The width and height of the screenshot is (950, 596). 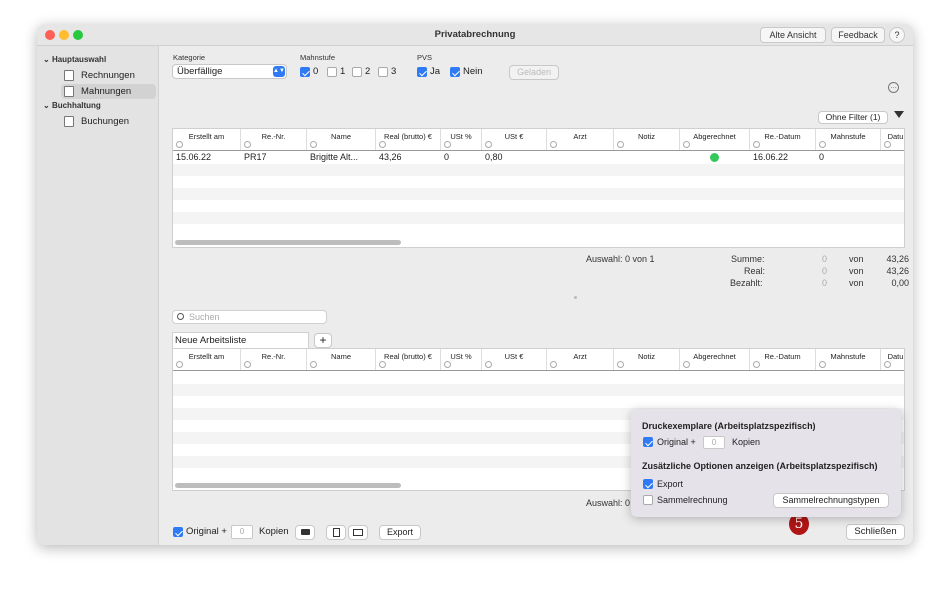 I want to click on search-input: Suchen, so click(x=249, y=317).